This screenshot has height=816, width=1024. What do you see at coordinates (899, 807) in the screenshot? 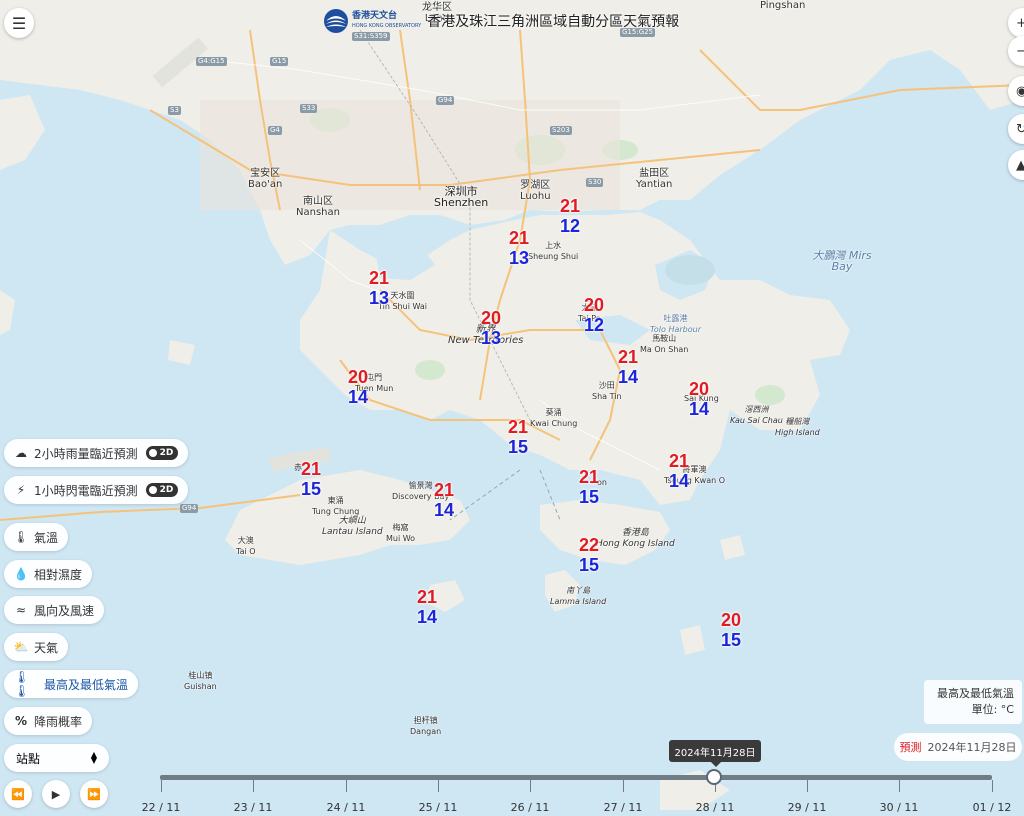
I see `timeline-date-label: 30 / 11` at bounding box center [899, 807].